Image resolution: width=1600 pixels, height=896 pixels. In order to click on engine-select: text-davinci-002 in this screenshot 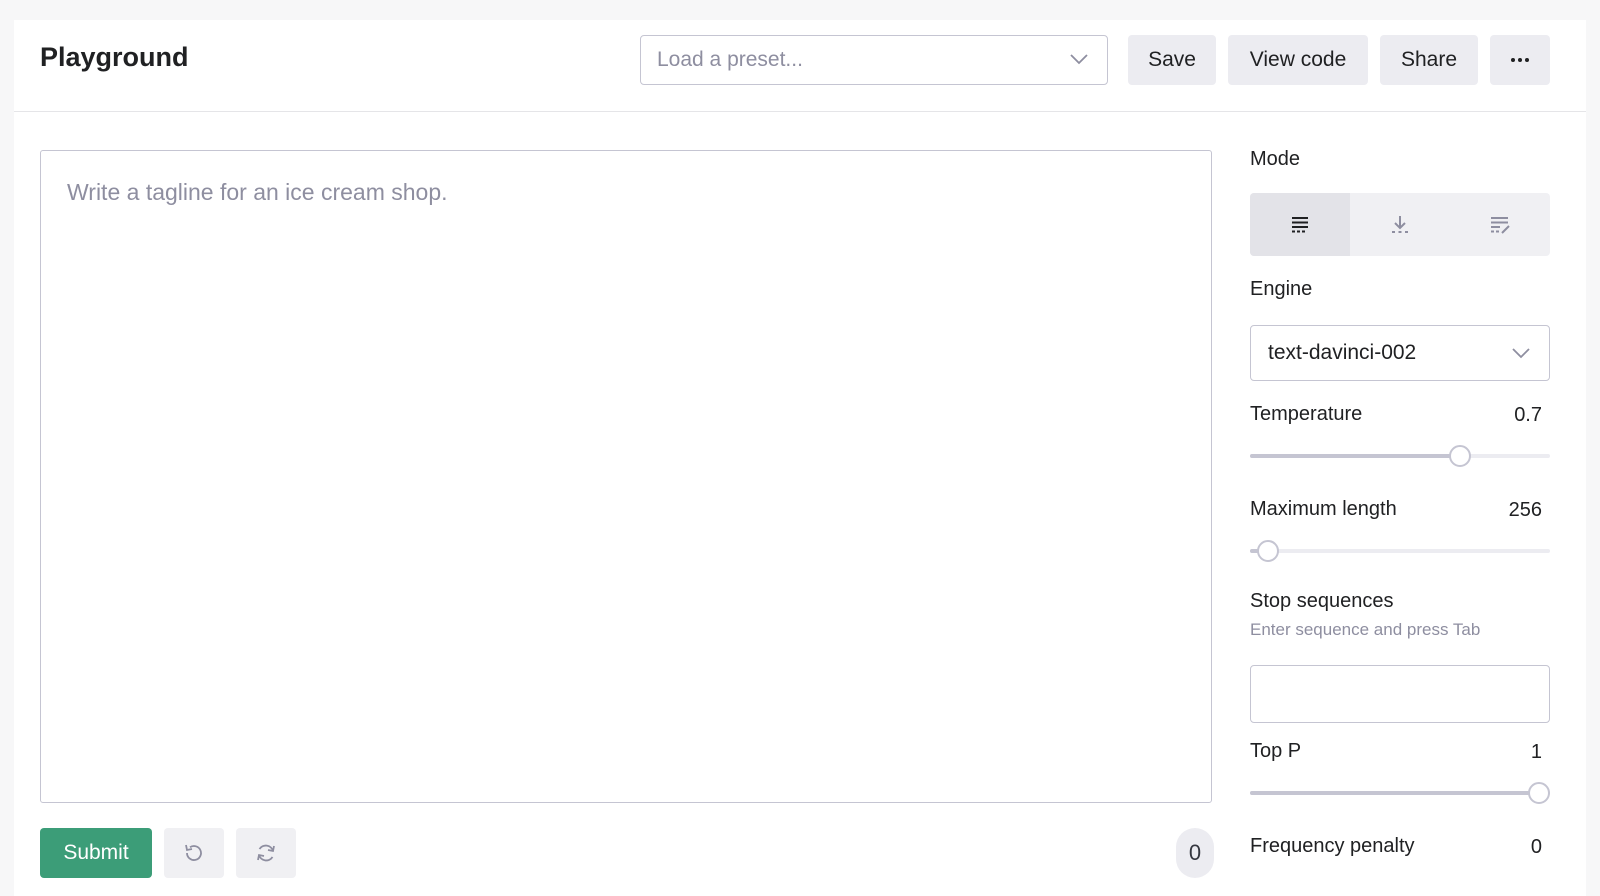, I will do `click(1400, 353)`.